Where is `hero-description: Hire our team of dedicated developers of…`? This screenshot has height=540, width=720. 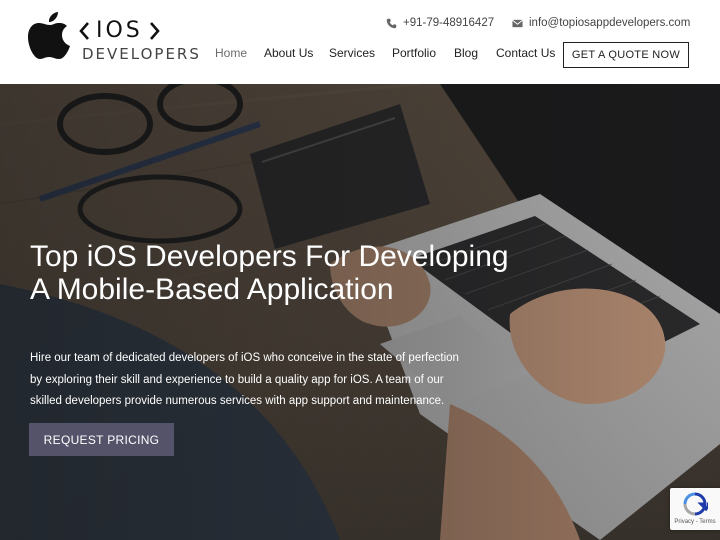
hero-description: Hire our team of dedicated developers of… is located at coordinates (244, 379).